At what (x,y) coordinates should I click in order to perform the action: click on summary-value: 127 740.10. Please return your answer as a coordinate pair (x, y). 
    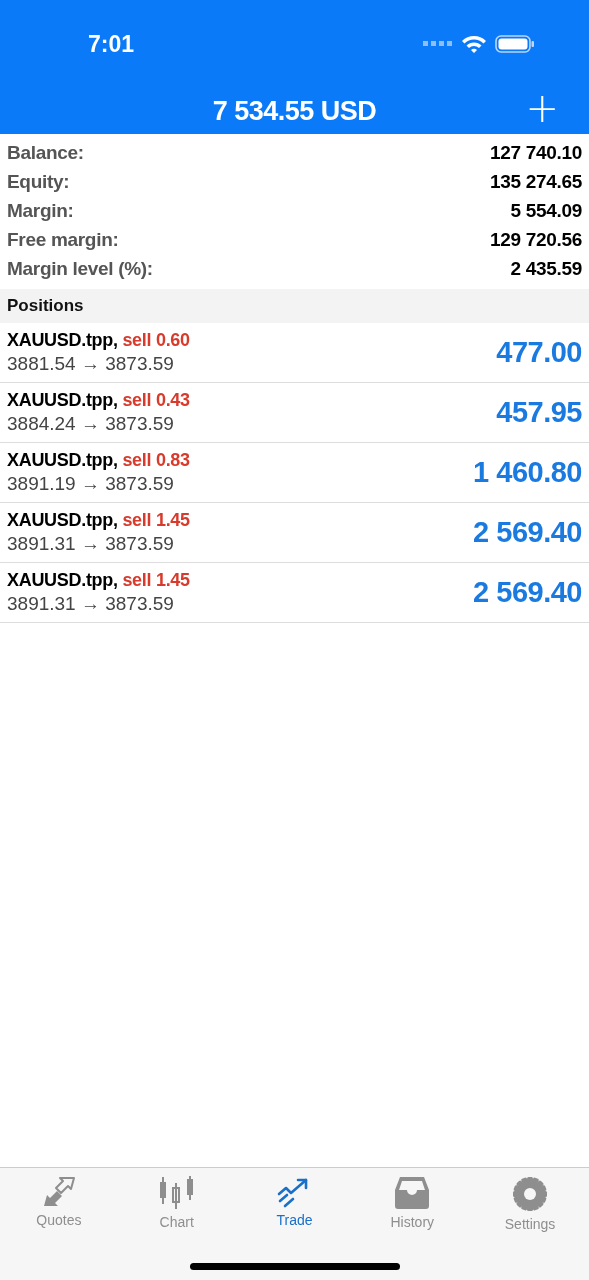
    Looking at the image, I should click on (535, 152).